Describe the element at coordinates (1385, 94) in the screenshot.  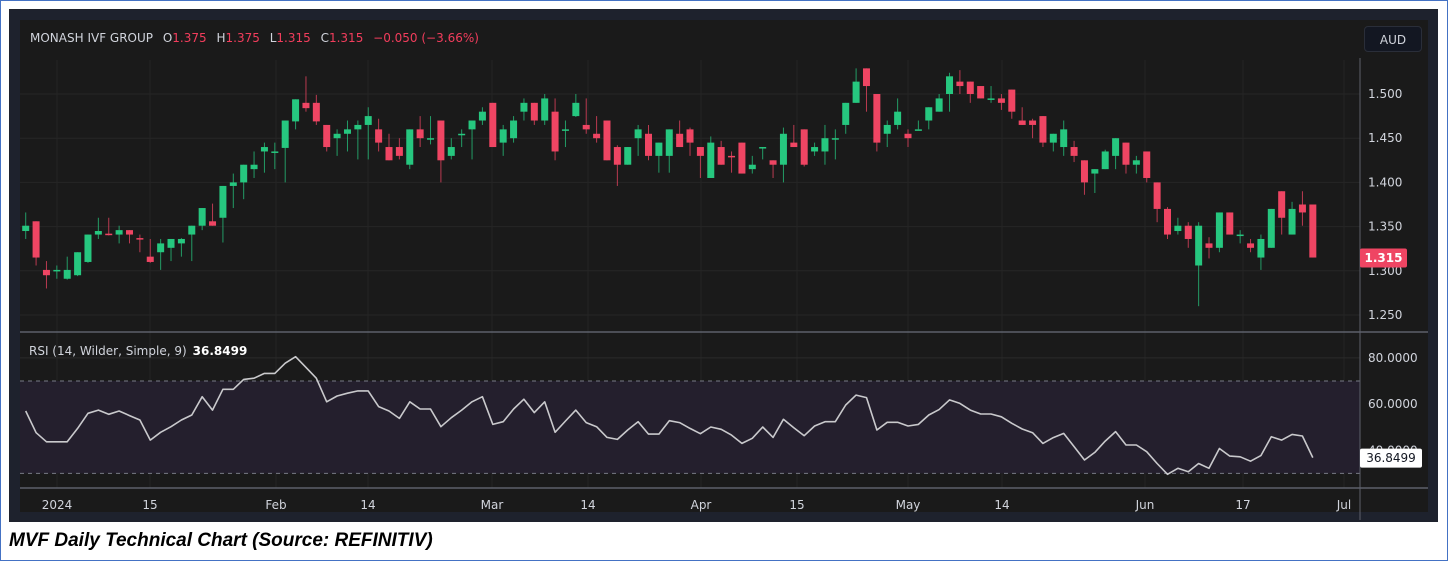
I see `price-tick-label: 1.500` at that location.